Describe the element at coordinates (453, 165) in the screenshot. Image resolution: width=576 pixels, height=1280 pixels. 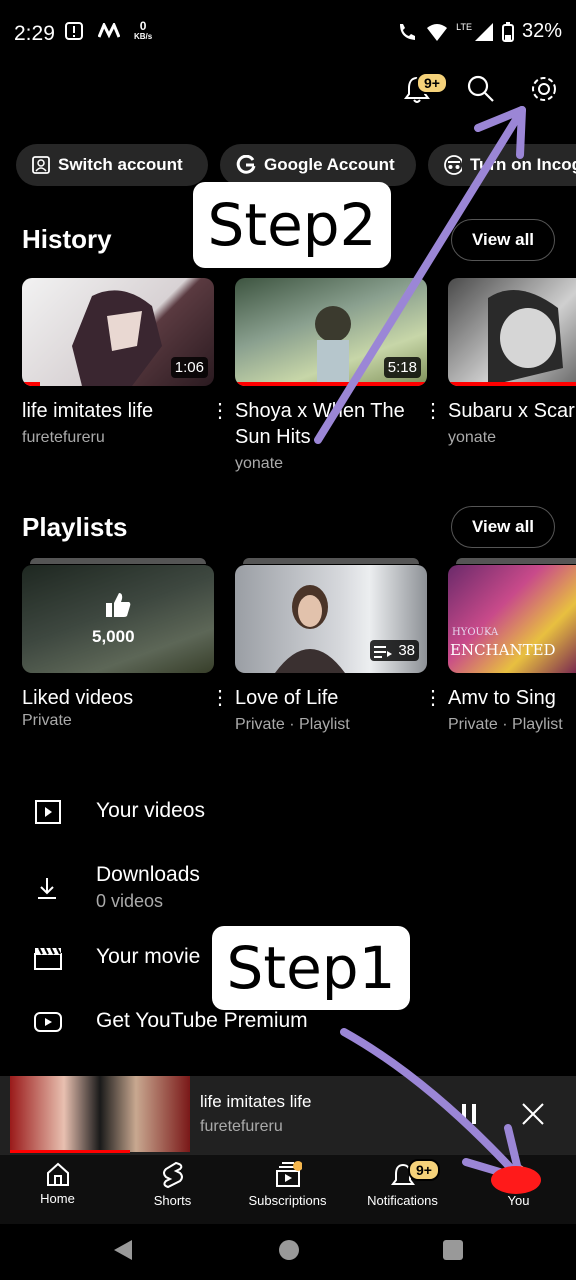
I see `incognito-icon` at that location.